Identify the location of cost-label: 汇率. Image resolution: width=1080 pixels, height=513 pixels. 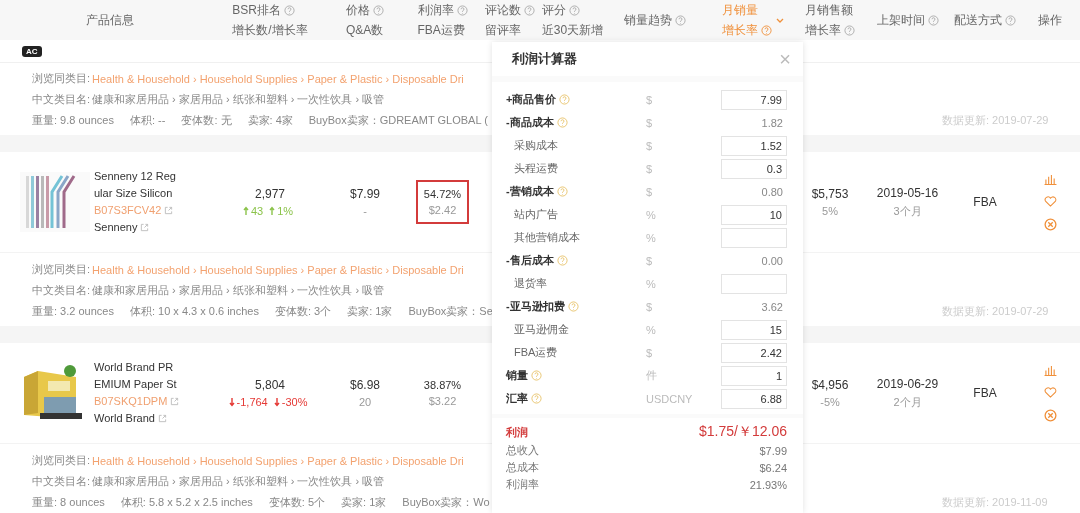
(517, 398).